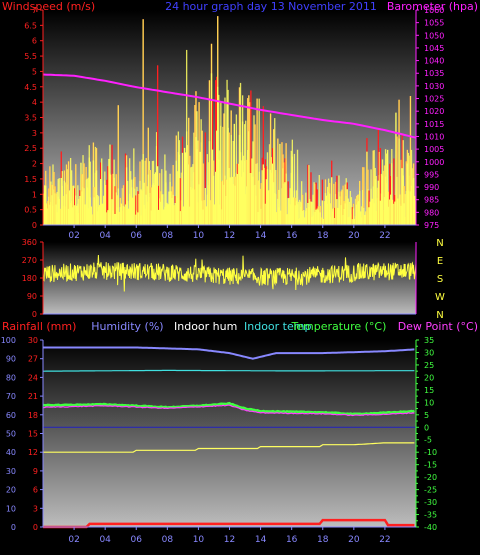  What do you see at coordinates (30, 118) in the screenshot?
I see `wind-y-tick-label: 3.5` at bounding box center [30, 118].